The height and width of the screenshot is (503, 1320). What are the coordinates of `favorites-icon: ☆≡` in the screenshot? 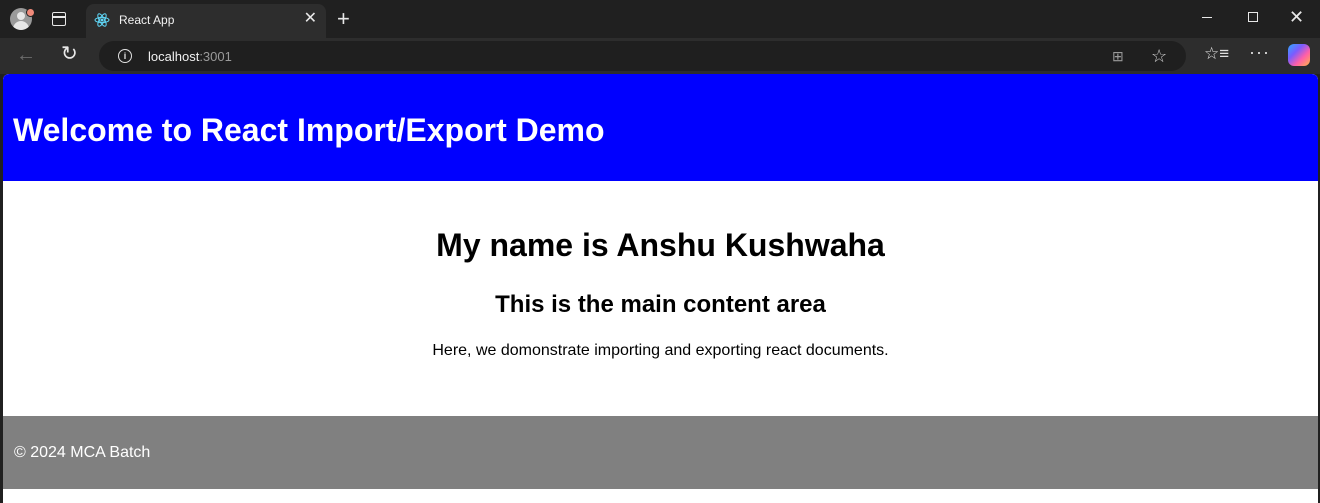 It's located at (1216, 54).